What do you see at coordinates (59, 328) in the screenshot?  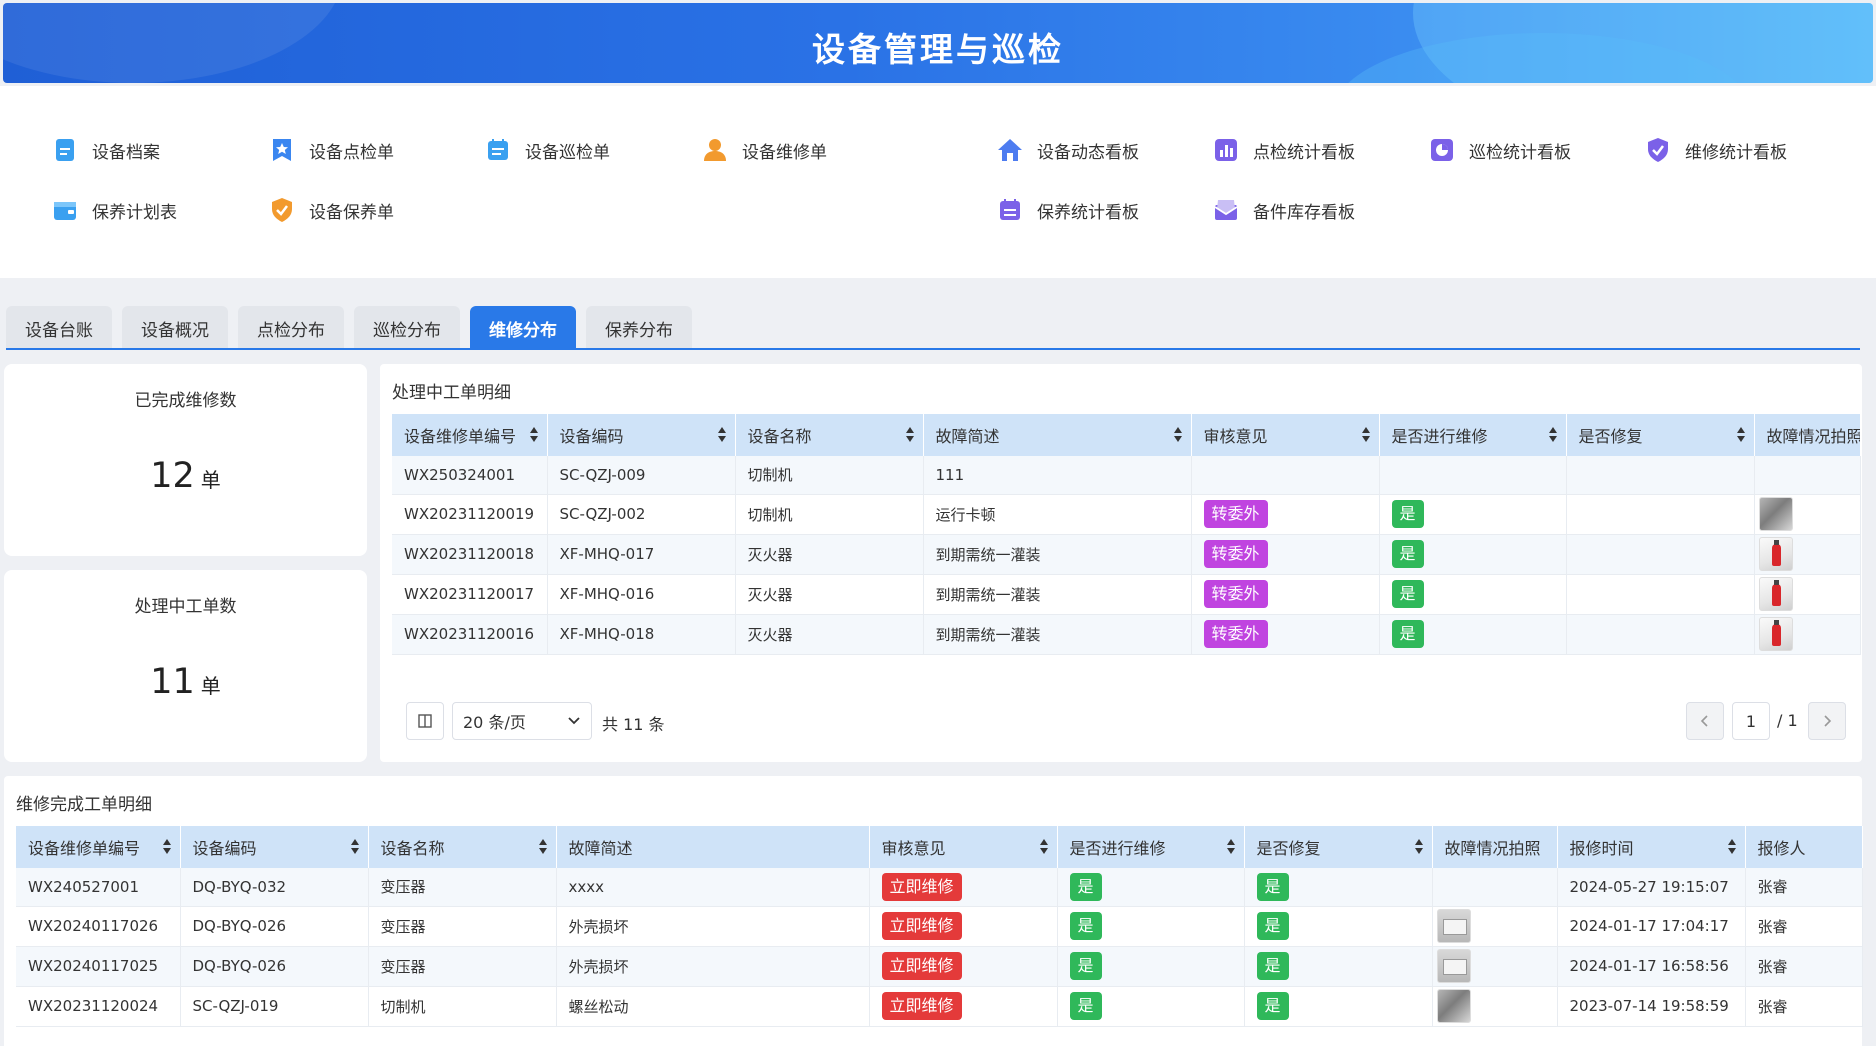 I see `tab-item: 设备台账` at bounding box center [59, 328].